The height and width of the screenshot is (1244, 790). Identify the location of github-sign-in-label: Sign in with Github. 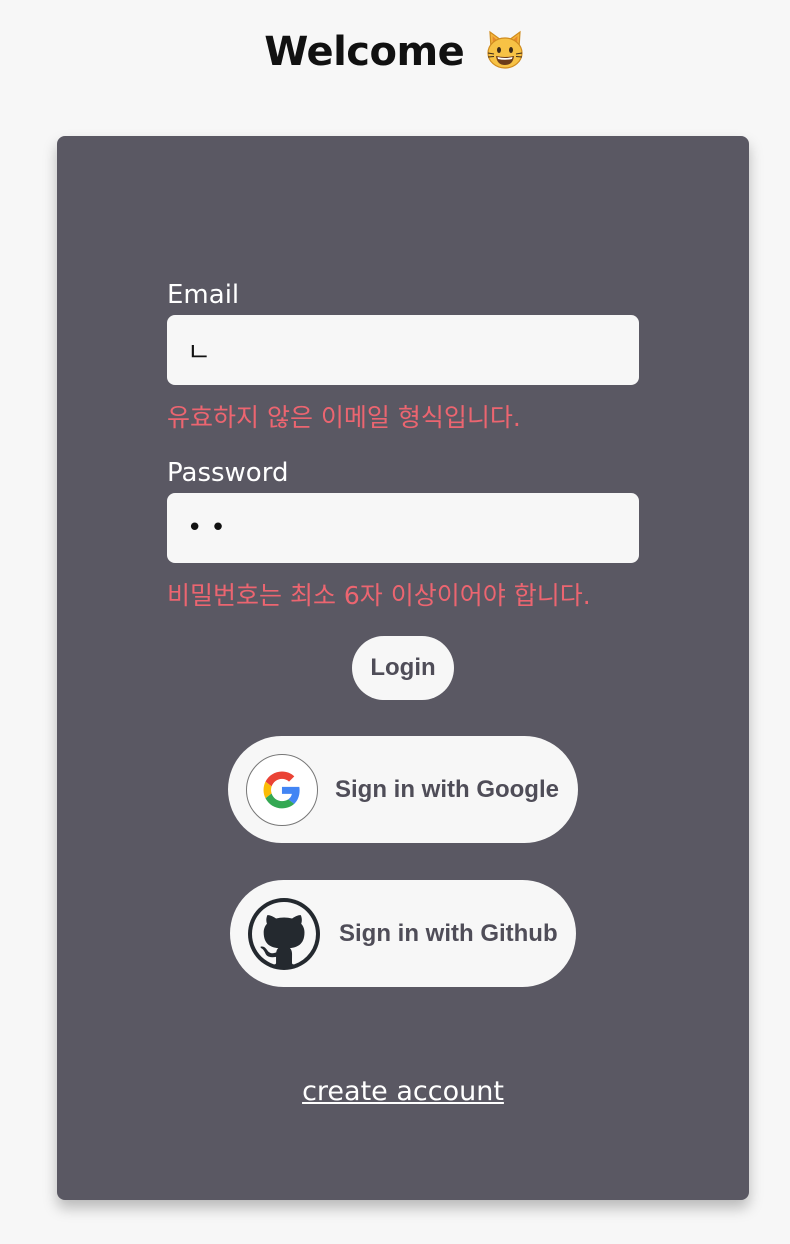
(448, 933).